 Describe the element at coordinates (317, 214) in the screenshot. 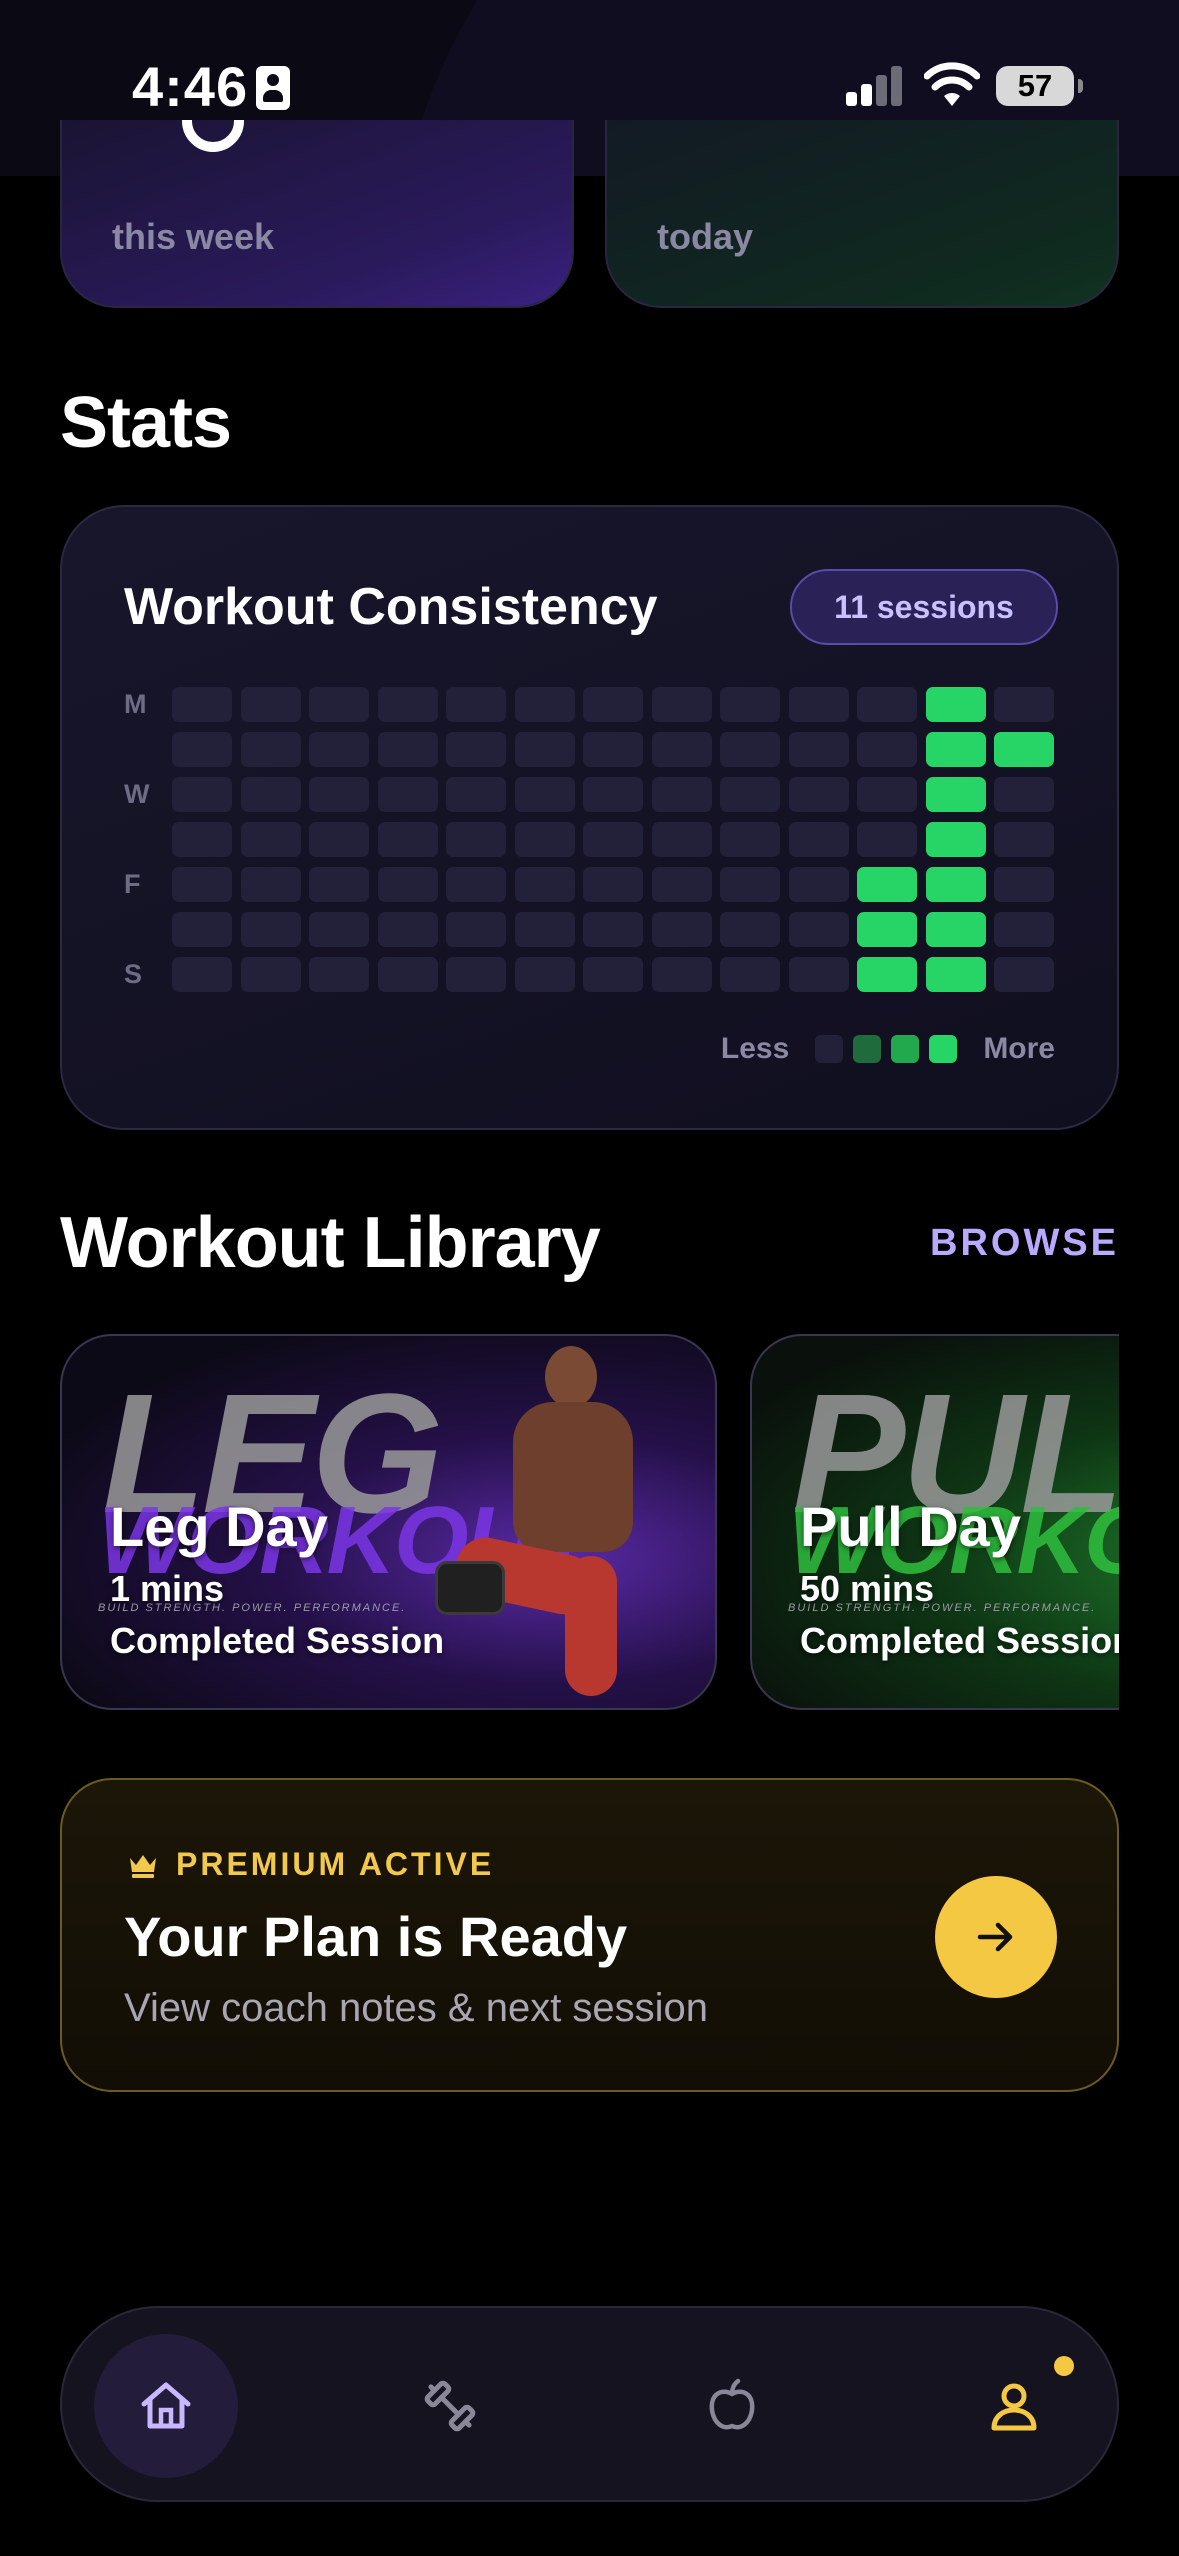

I see `weekly-summary-card: this week` at that location.